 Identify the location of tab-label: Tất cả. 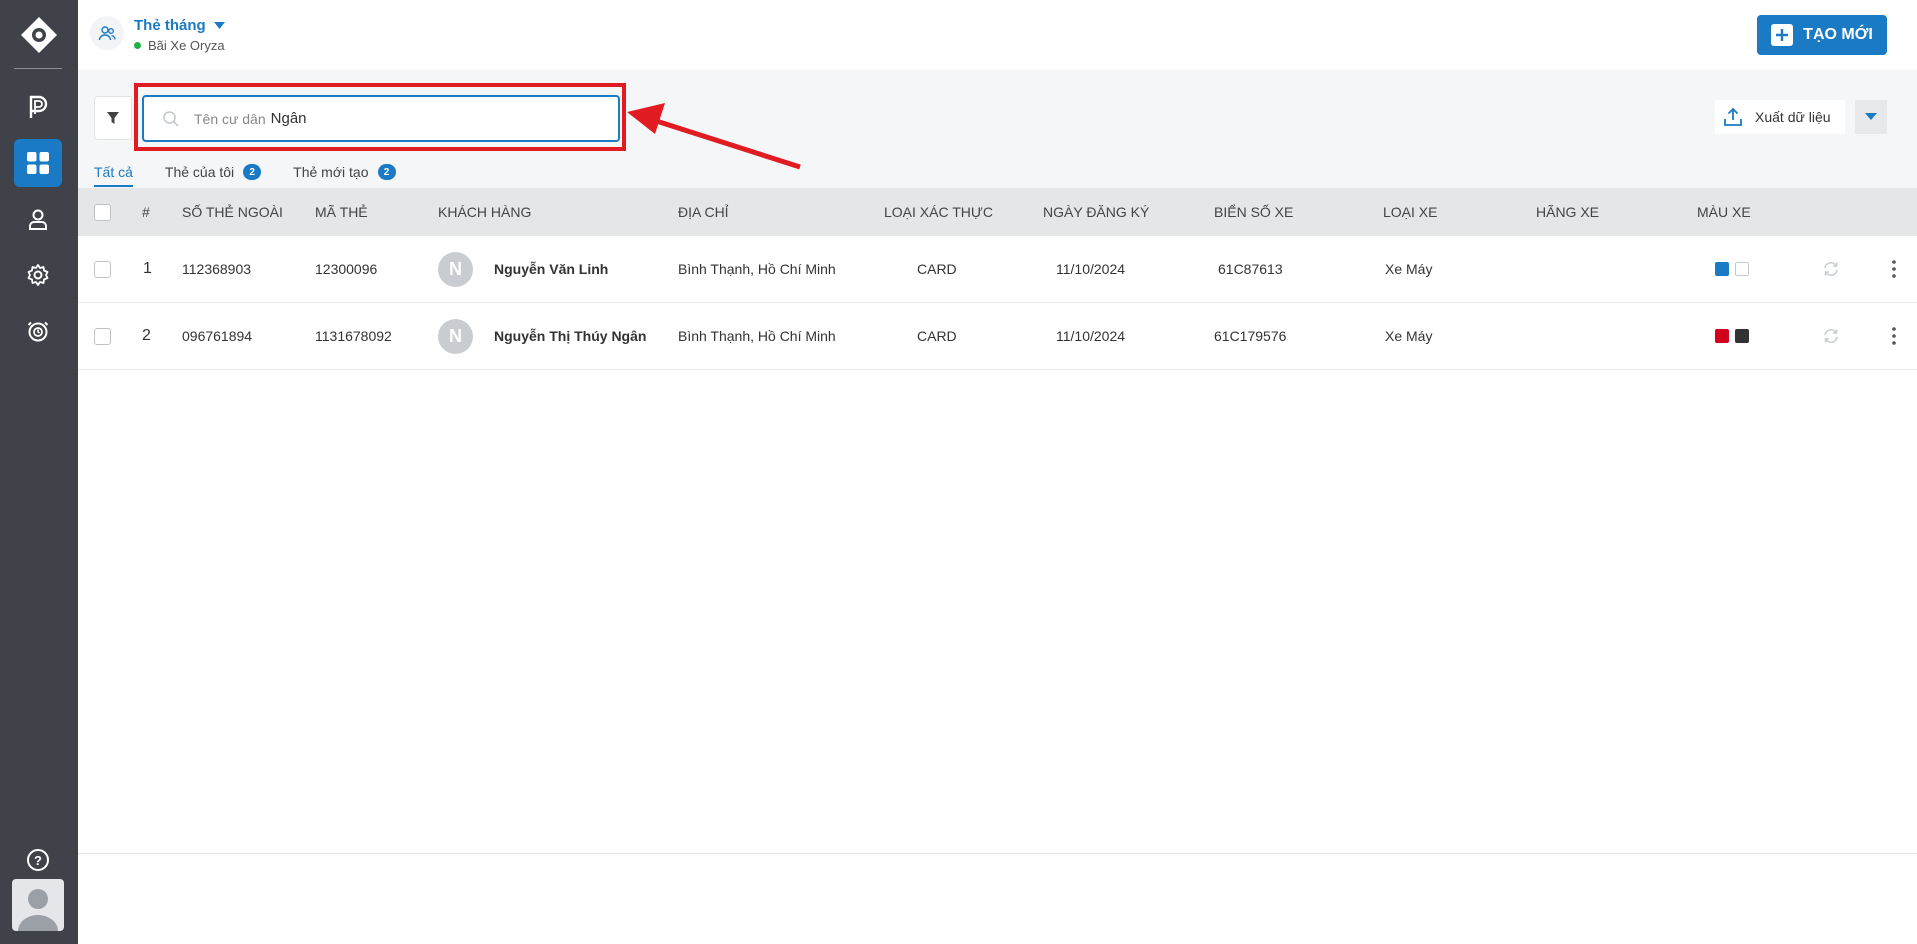
(113, 172).